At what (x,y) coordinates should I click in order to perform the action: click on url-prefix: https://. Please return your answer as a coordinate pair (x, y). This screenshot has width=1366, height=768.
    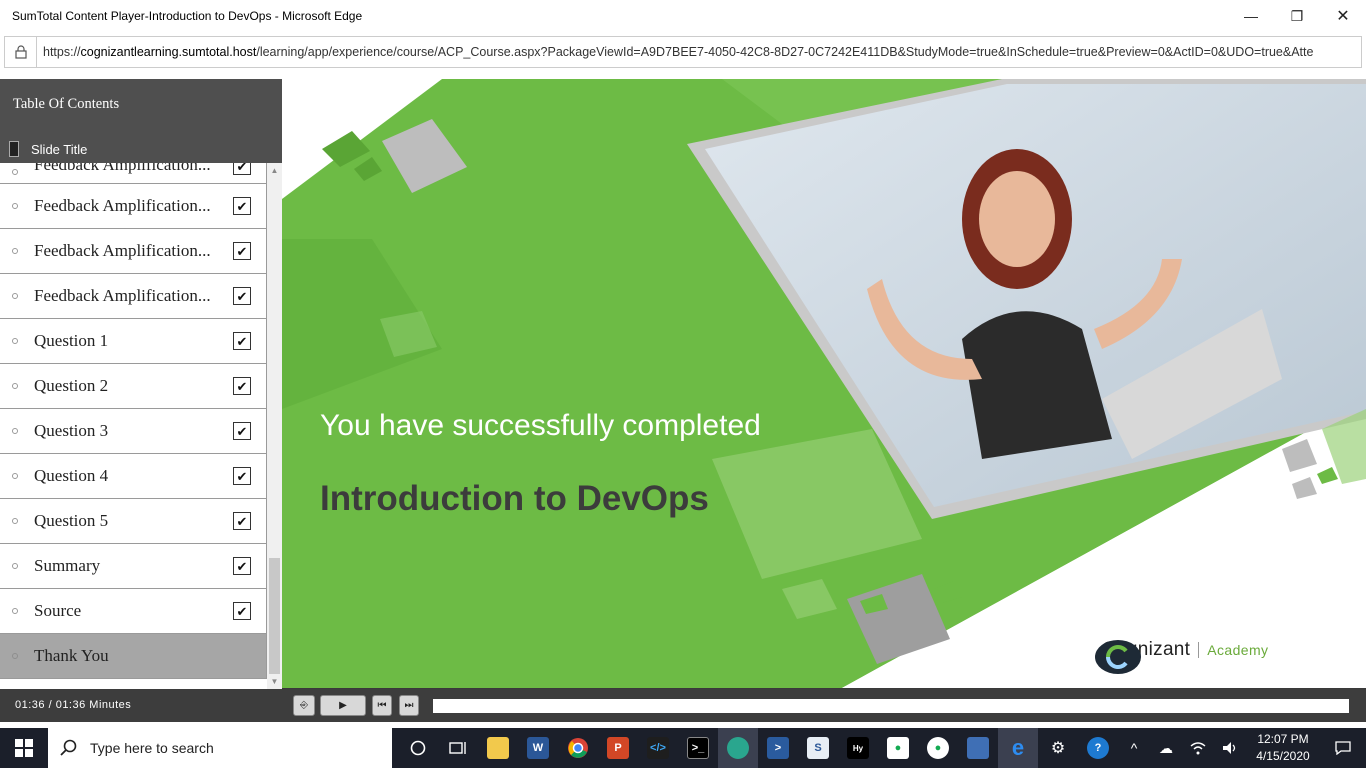
    Looking at the image, I should click on (62, 52).